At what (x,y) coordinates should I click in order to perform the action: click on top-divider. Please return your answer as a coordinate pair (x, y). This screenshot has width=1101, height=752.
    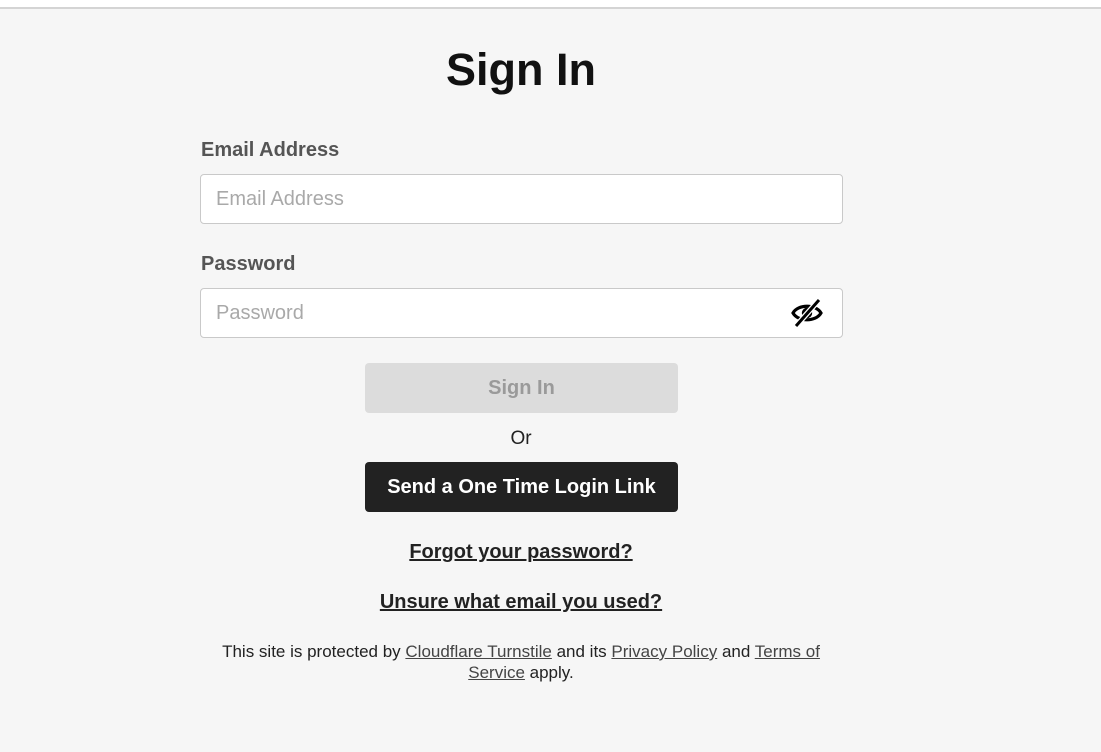
    Looking at the image, I should click on (550, 4).